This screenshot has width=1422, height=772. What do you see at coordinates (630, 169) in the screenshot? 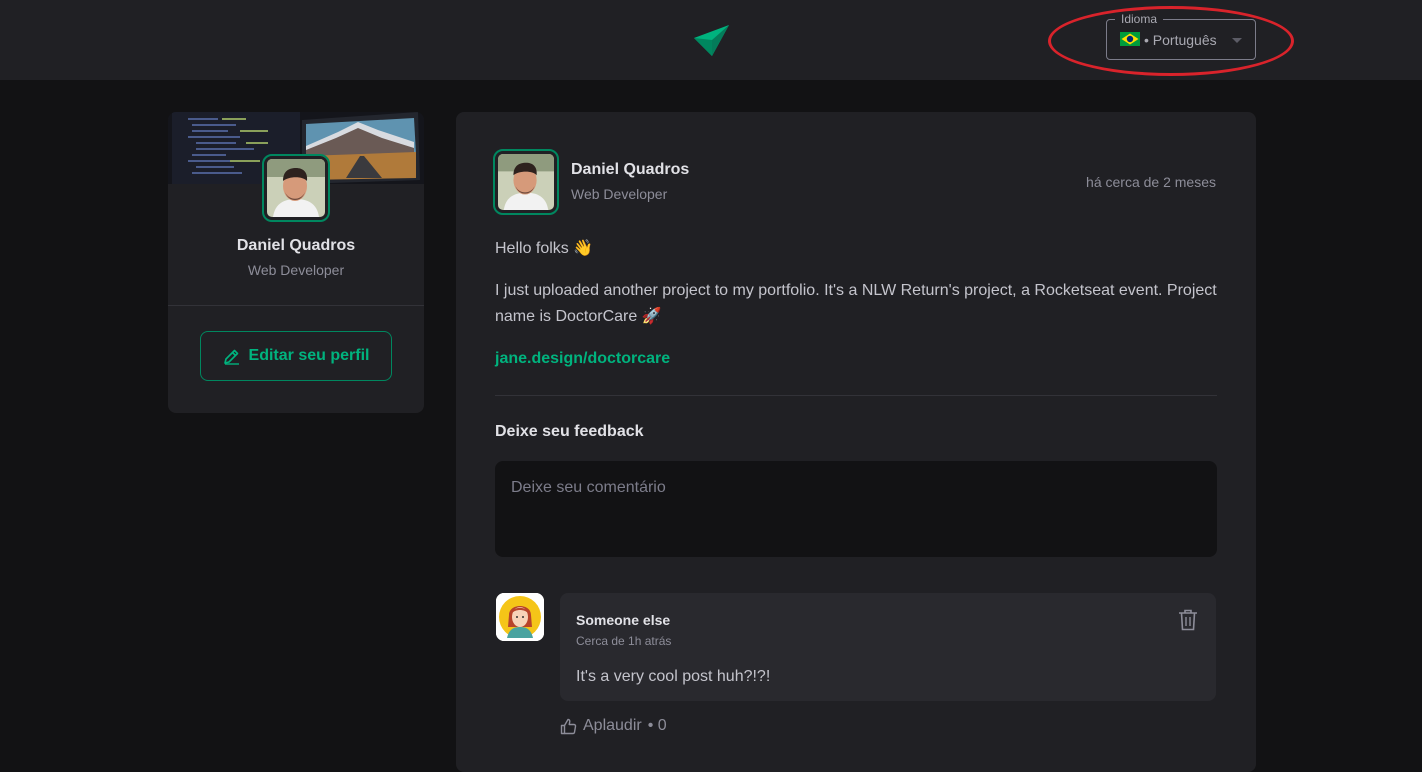
I see `post-author-name: Daniel Quadros` at bounding box center [630, 169].